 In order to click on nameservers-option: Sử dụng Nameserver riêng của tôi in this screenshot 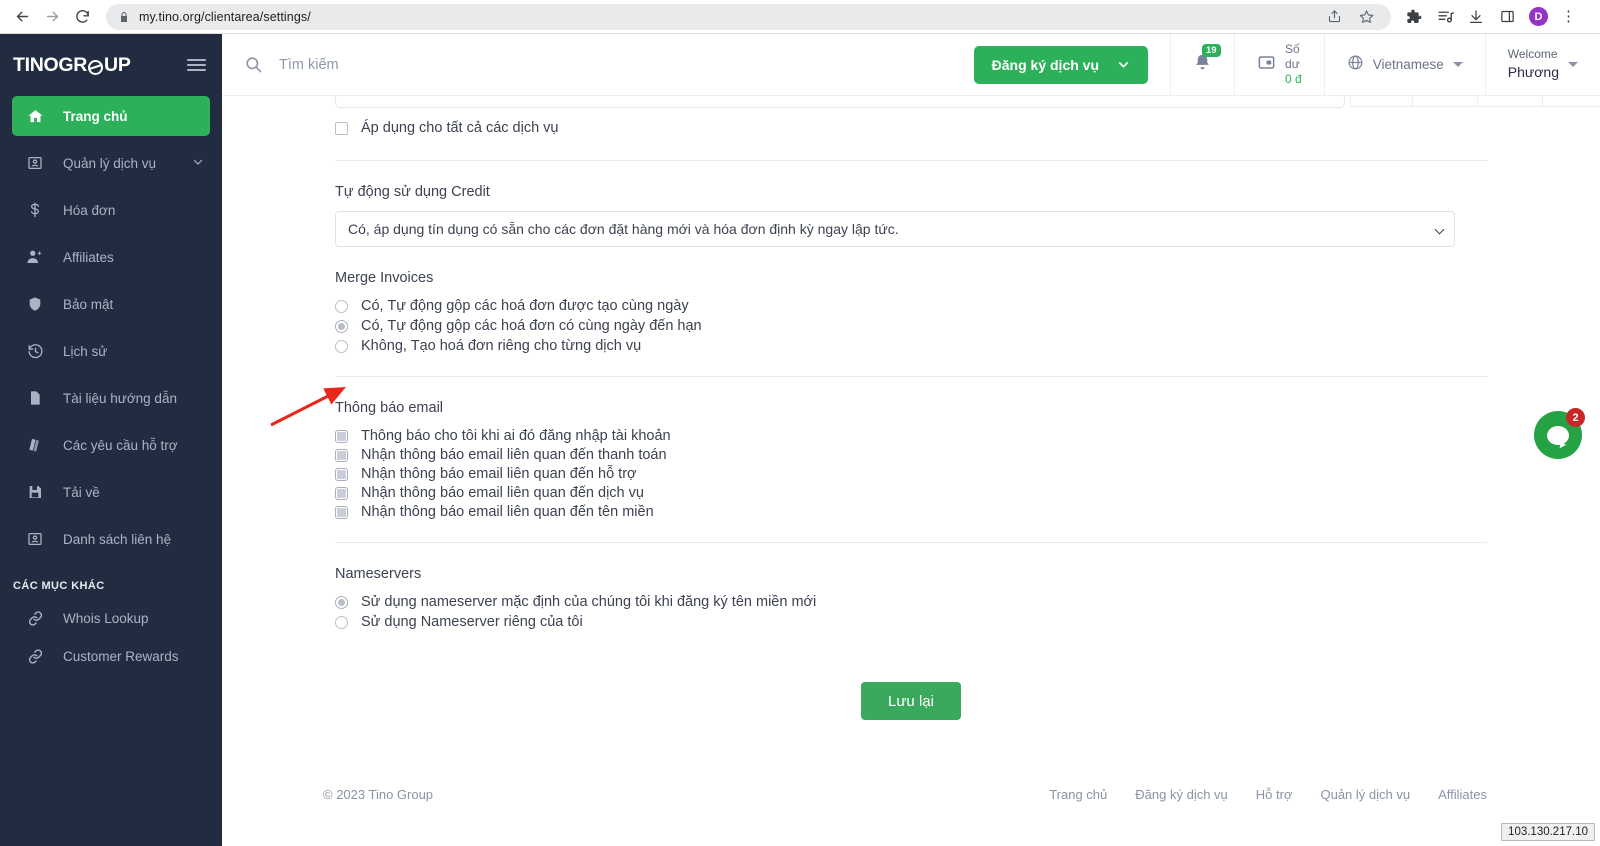, I will do `click(911, 622)`.